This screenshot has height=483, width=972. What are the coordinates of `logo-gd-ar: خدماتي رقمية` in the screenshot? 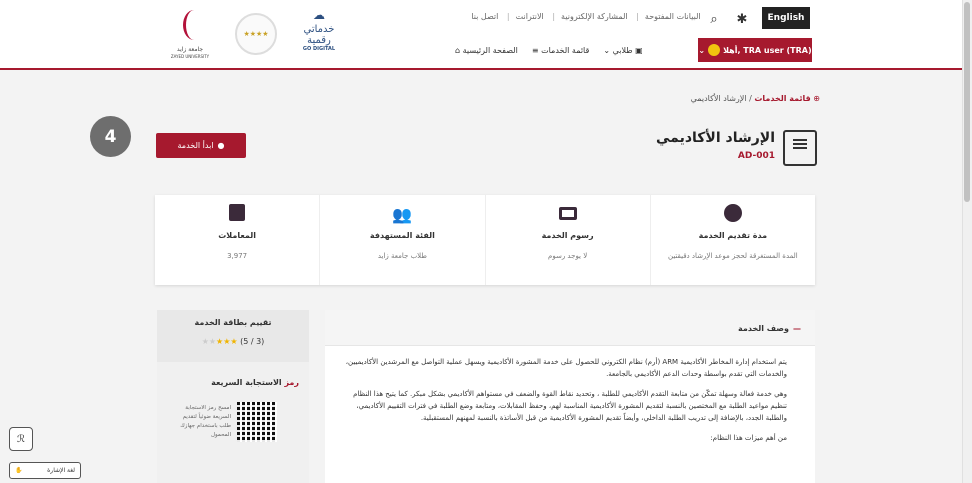 It's located at (319, 35).